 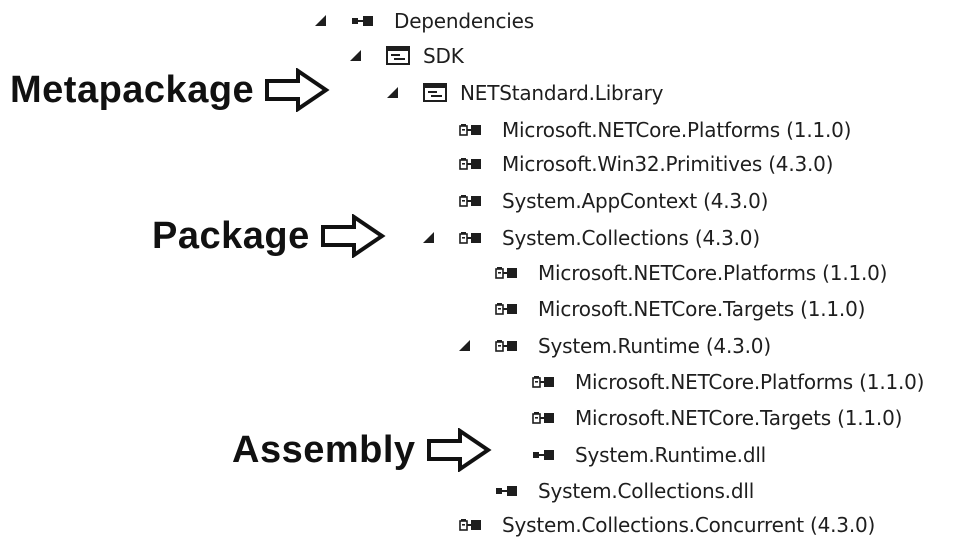 What do you see at coordinates (635, 201) in the screenshot?
I see `tree-item-label: System.AppContext (4.3.0)` at bounding box center [635, 201].